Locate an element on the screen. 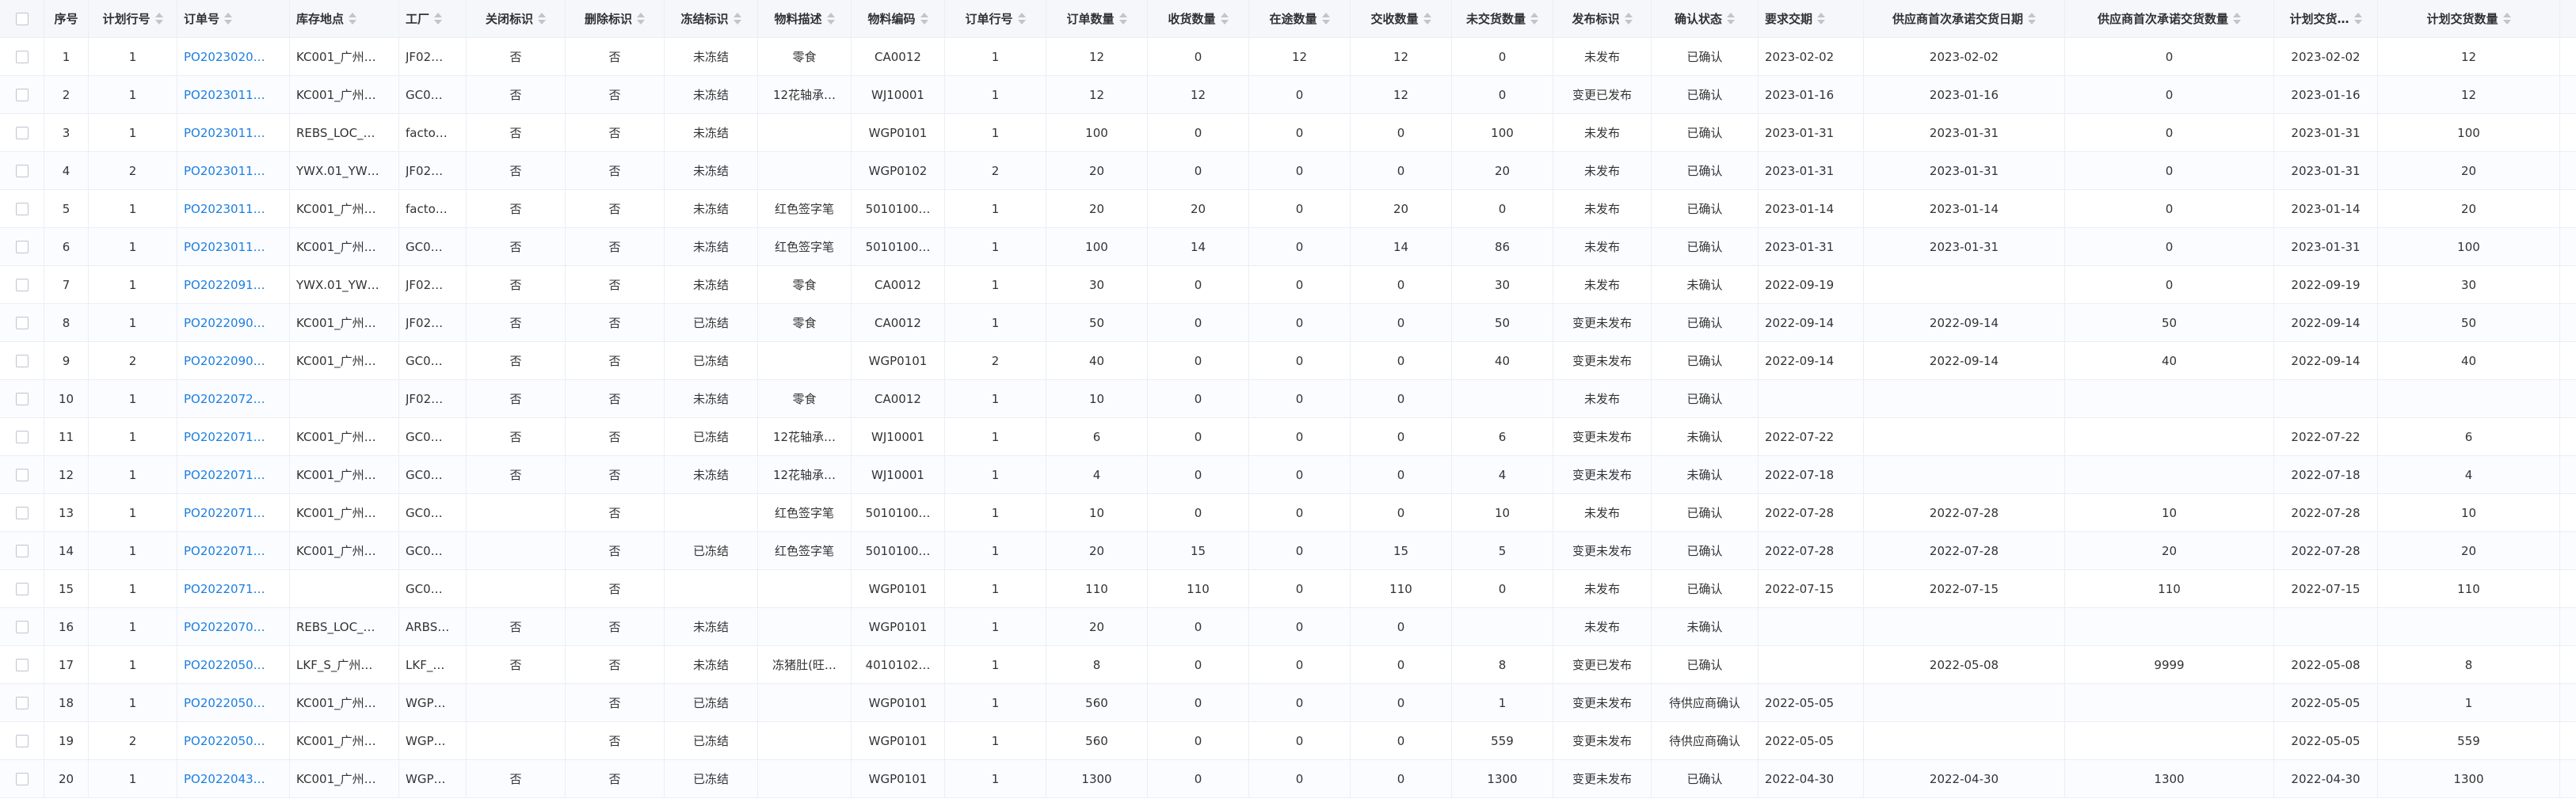 This screenshot has height=806, width=2576. header-undelivered: 未交货数量 is located at coordinates (1502, 18).